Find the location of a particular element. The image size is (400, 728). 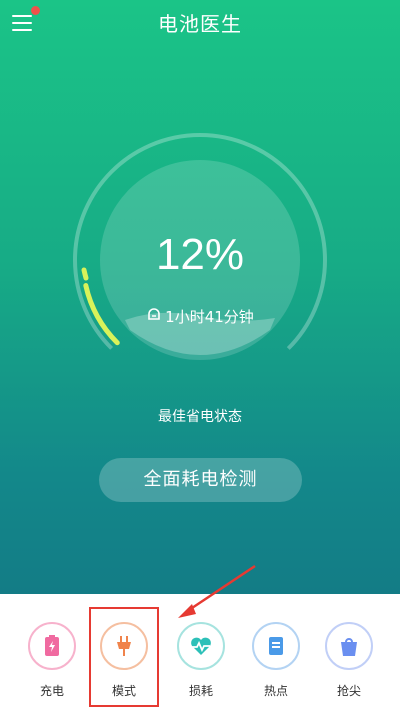

remaining-time: 1小时41分钟 is located at coordinates (200, 316).